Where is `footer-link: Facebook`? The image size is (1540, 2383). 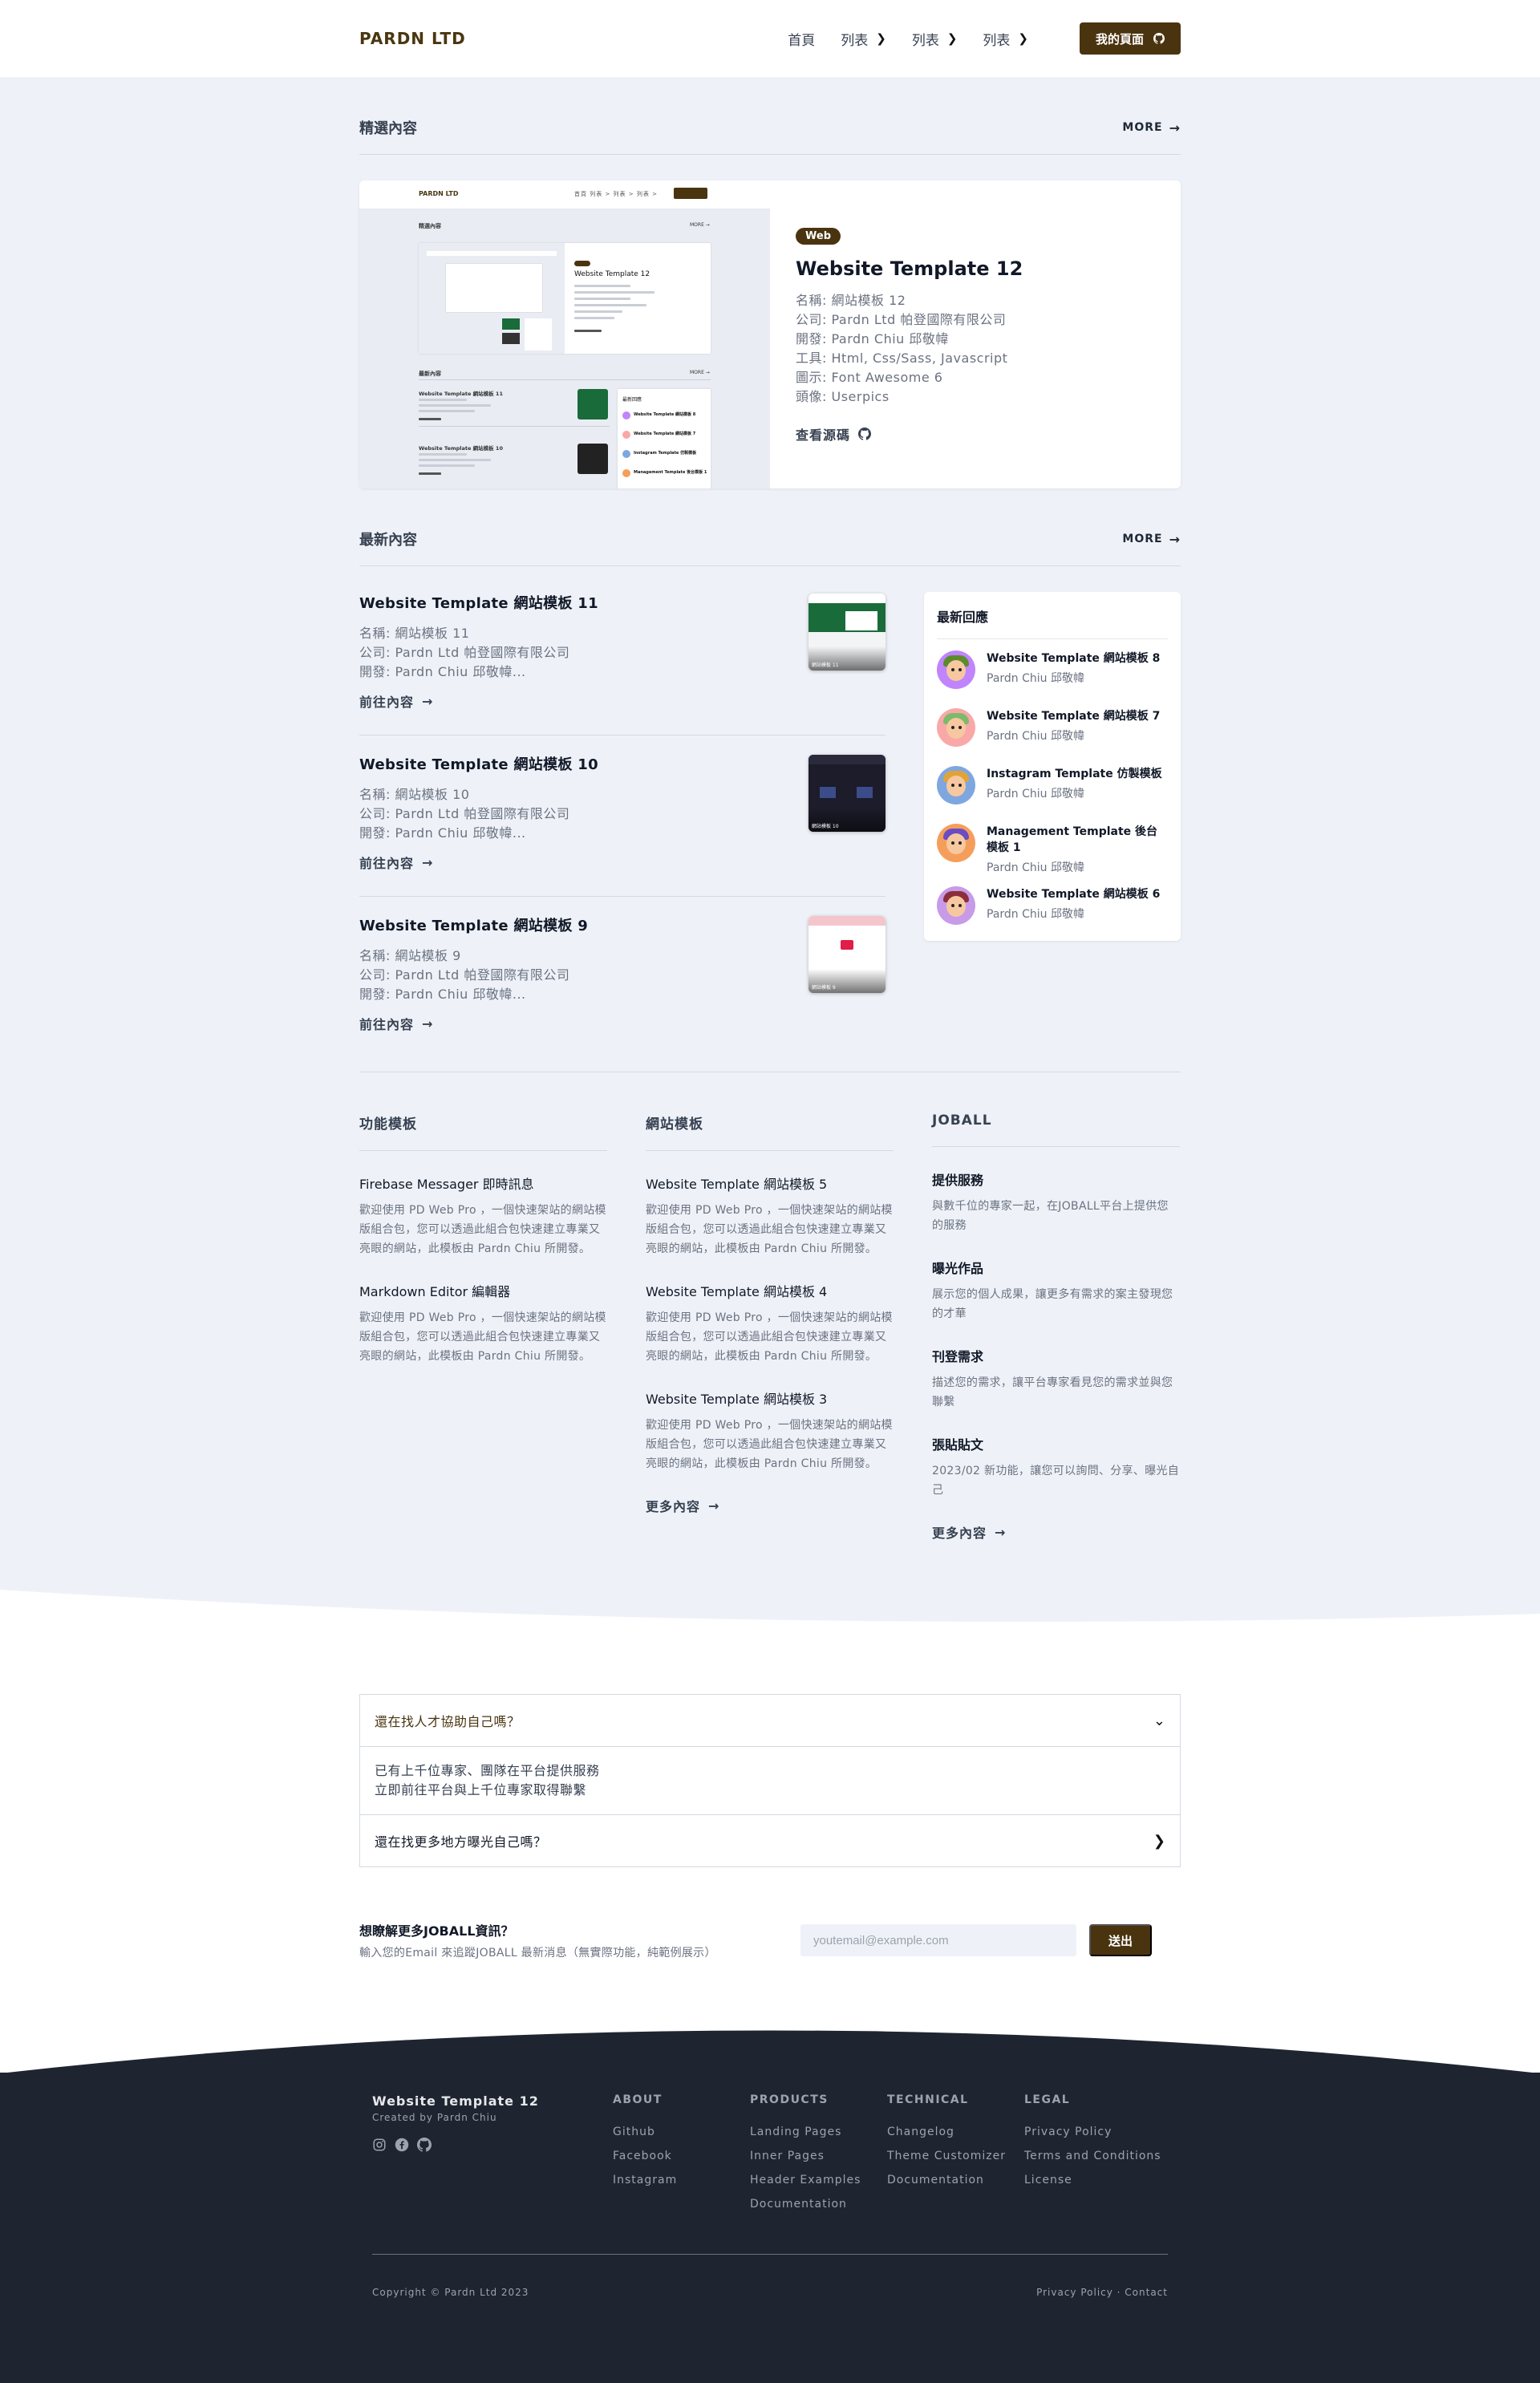 footer-link: Facebook is located at coordinates (681, 2156).